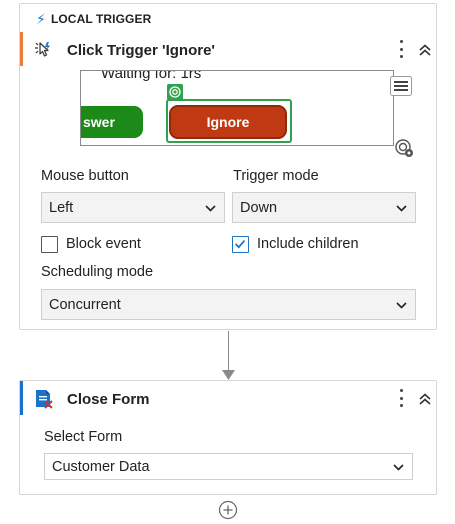 This screenshot has height=524, width=455. What do you see at coordinates (228, 466) in the screenshot?
I see `select-form-dropdown: Customer Data` at bounding box center [228, 466].